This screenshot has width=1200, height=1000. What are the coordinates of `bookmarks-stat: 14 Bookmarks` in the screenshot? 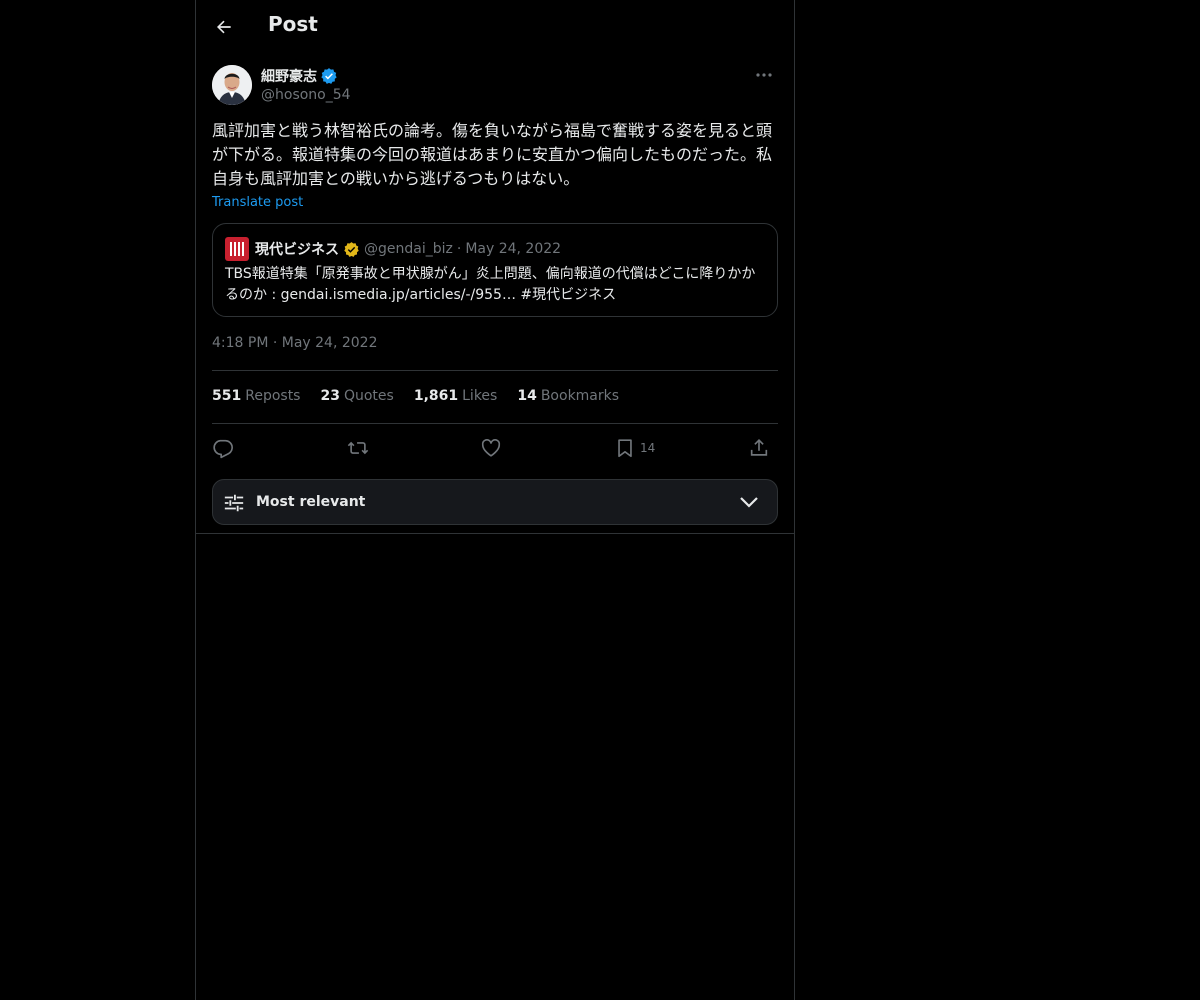 It's located at (568, 396).